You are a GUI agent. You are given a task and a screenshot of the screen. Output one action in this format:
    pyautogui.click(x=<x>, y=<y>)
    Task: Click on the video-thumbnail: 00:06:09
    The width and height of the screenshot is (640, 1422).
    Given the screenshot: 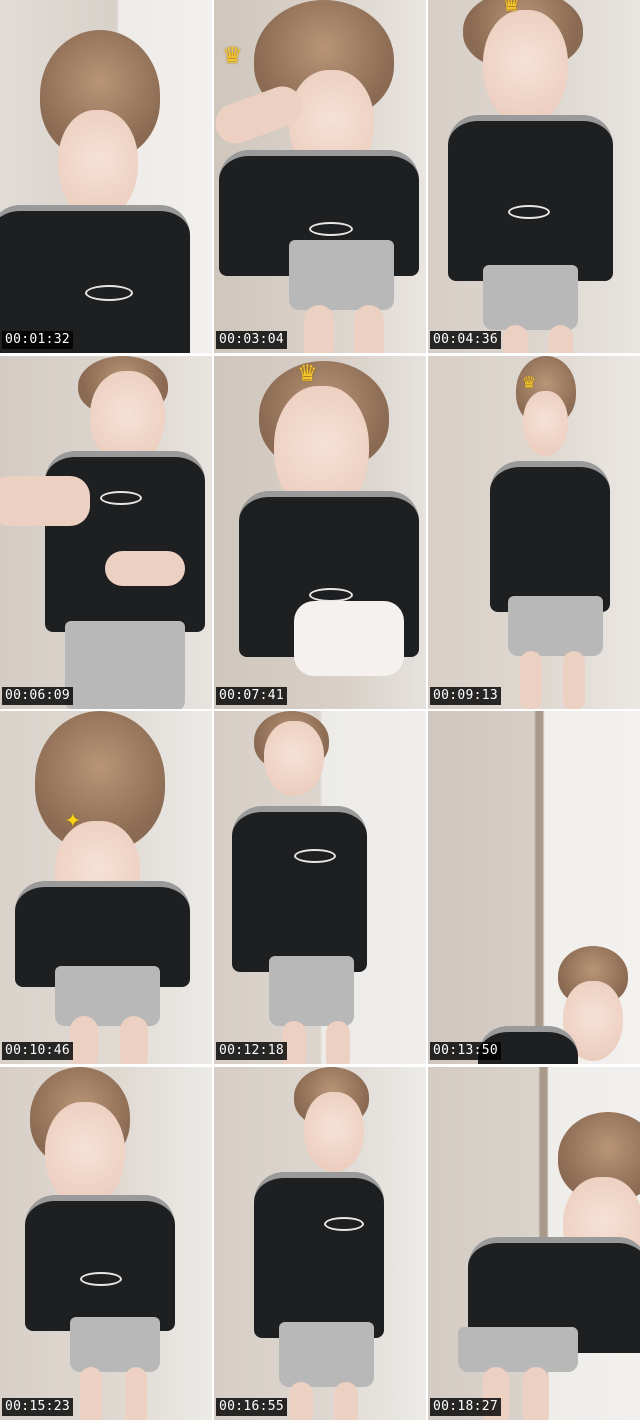 What is the action you would take?
    pyautogui.click(x=106, y=532)
    